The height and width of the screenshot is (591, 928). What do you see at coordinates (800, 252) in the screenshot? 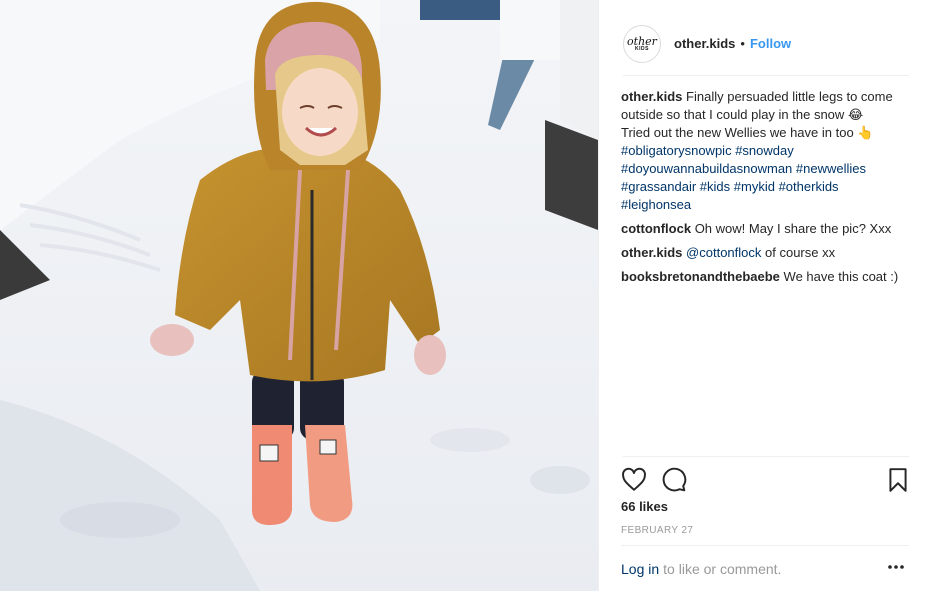
I see `comment-text: of course xx` at bounding box center [800, 252].